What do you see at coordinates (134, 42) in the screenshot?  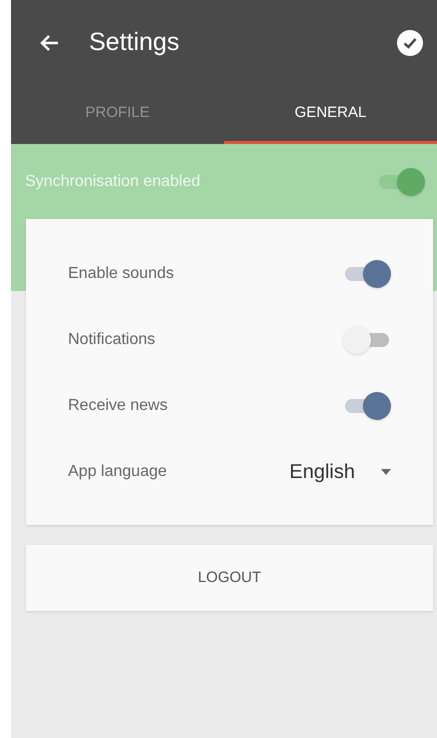 I see `window-title: Settings` at bounding box center [134, 42].